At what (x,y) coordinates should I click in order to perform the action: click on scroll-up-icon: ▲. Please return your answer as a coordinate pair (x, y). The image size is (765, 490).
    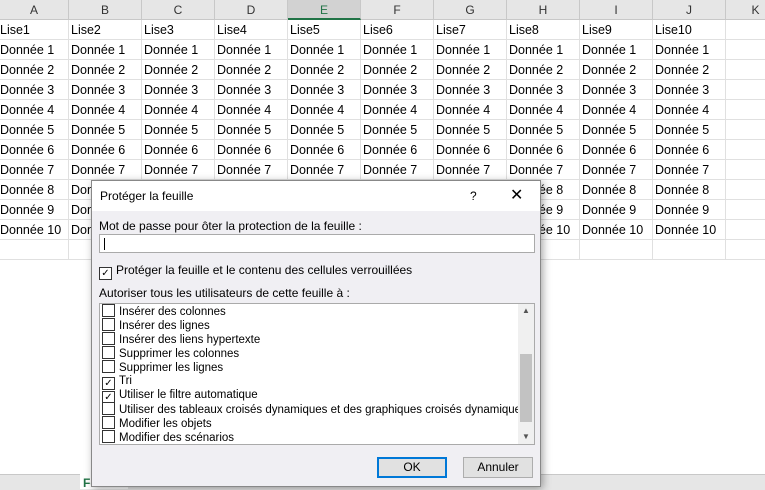
    Looking at the image, I should click on (526, 311).